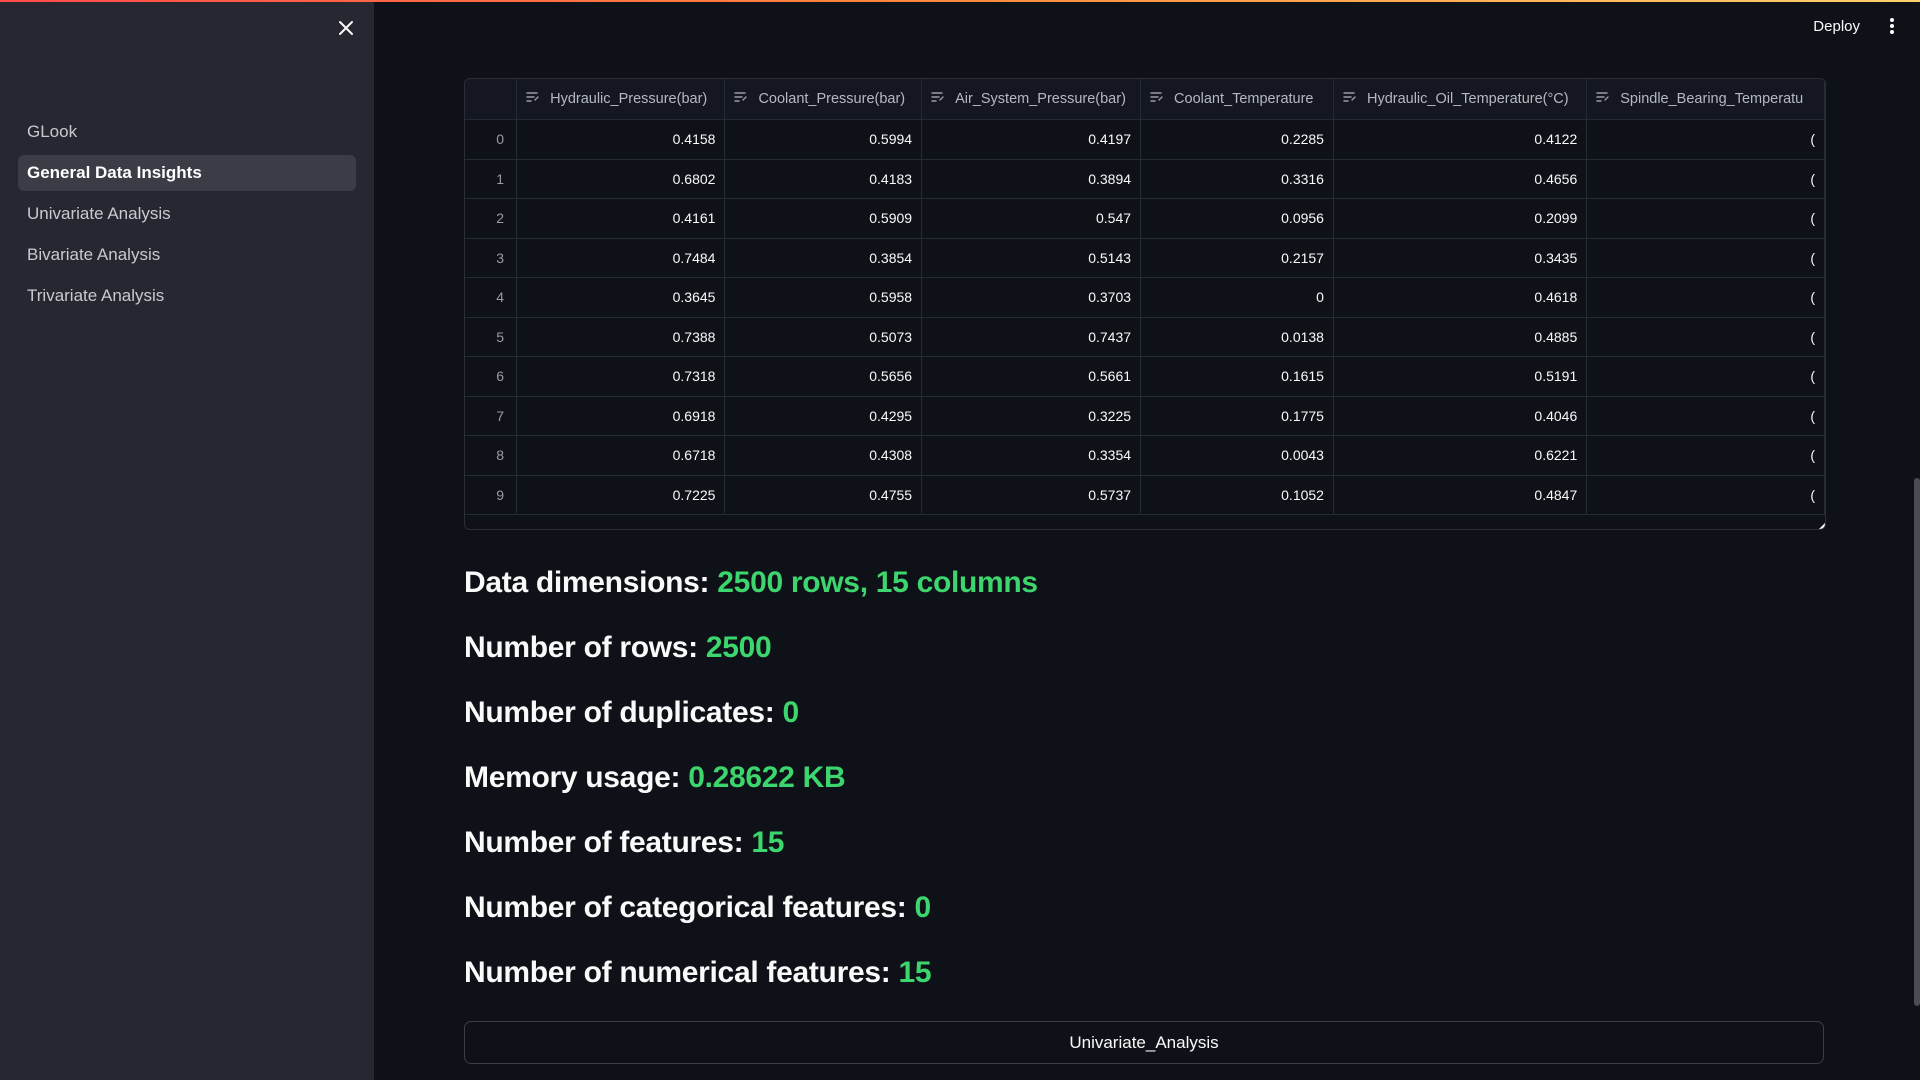 This screenshot has width=1920, height=1080. I want to click on column-header: Hydraulic_Oil_Temperature(°C), so click(1460, 99).